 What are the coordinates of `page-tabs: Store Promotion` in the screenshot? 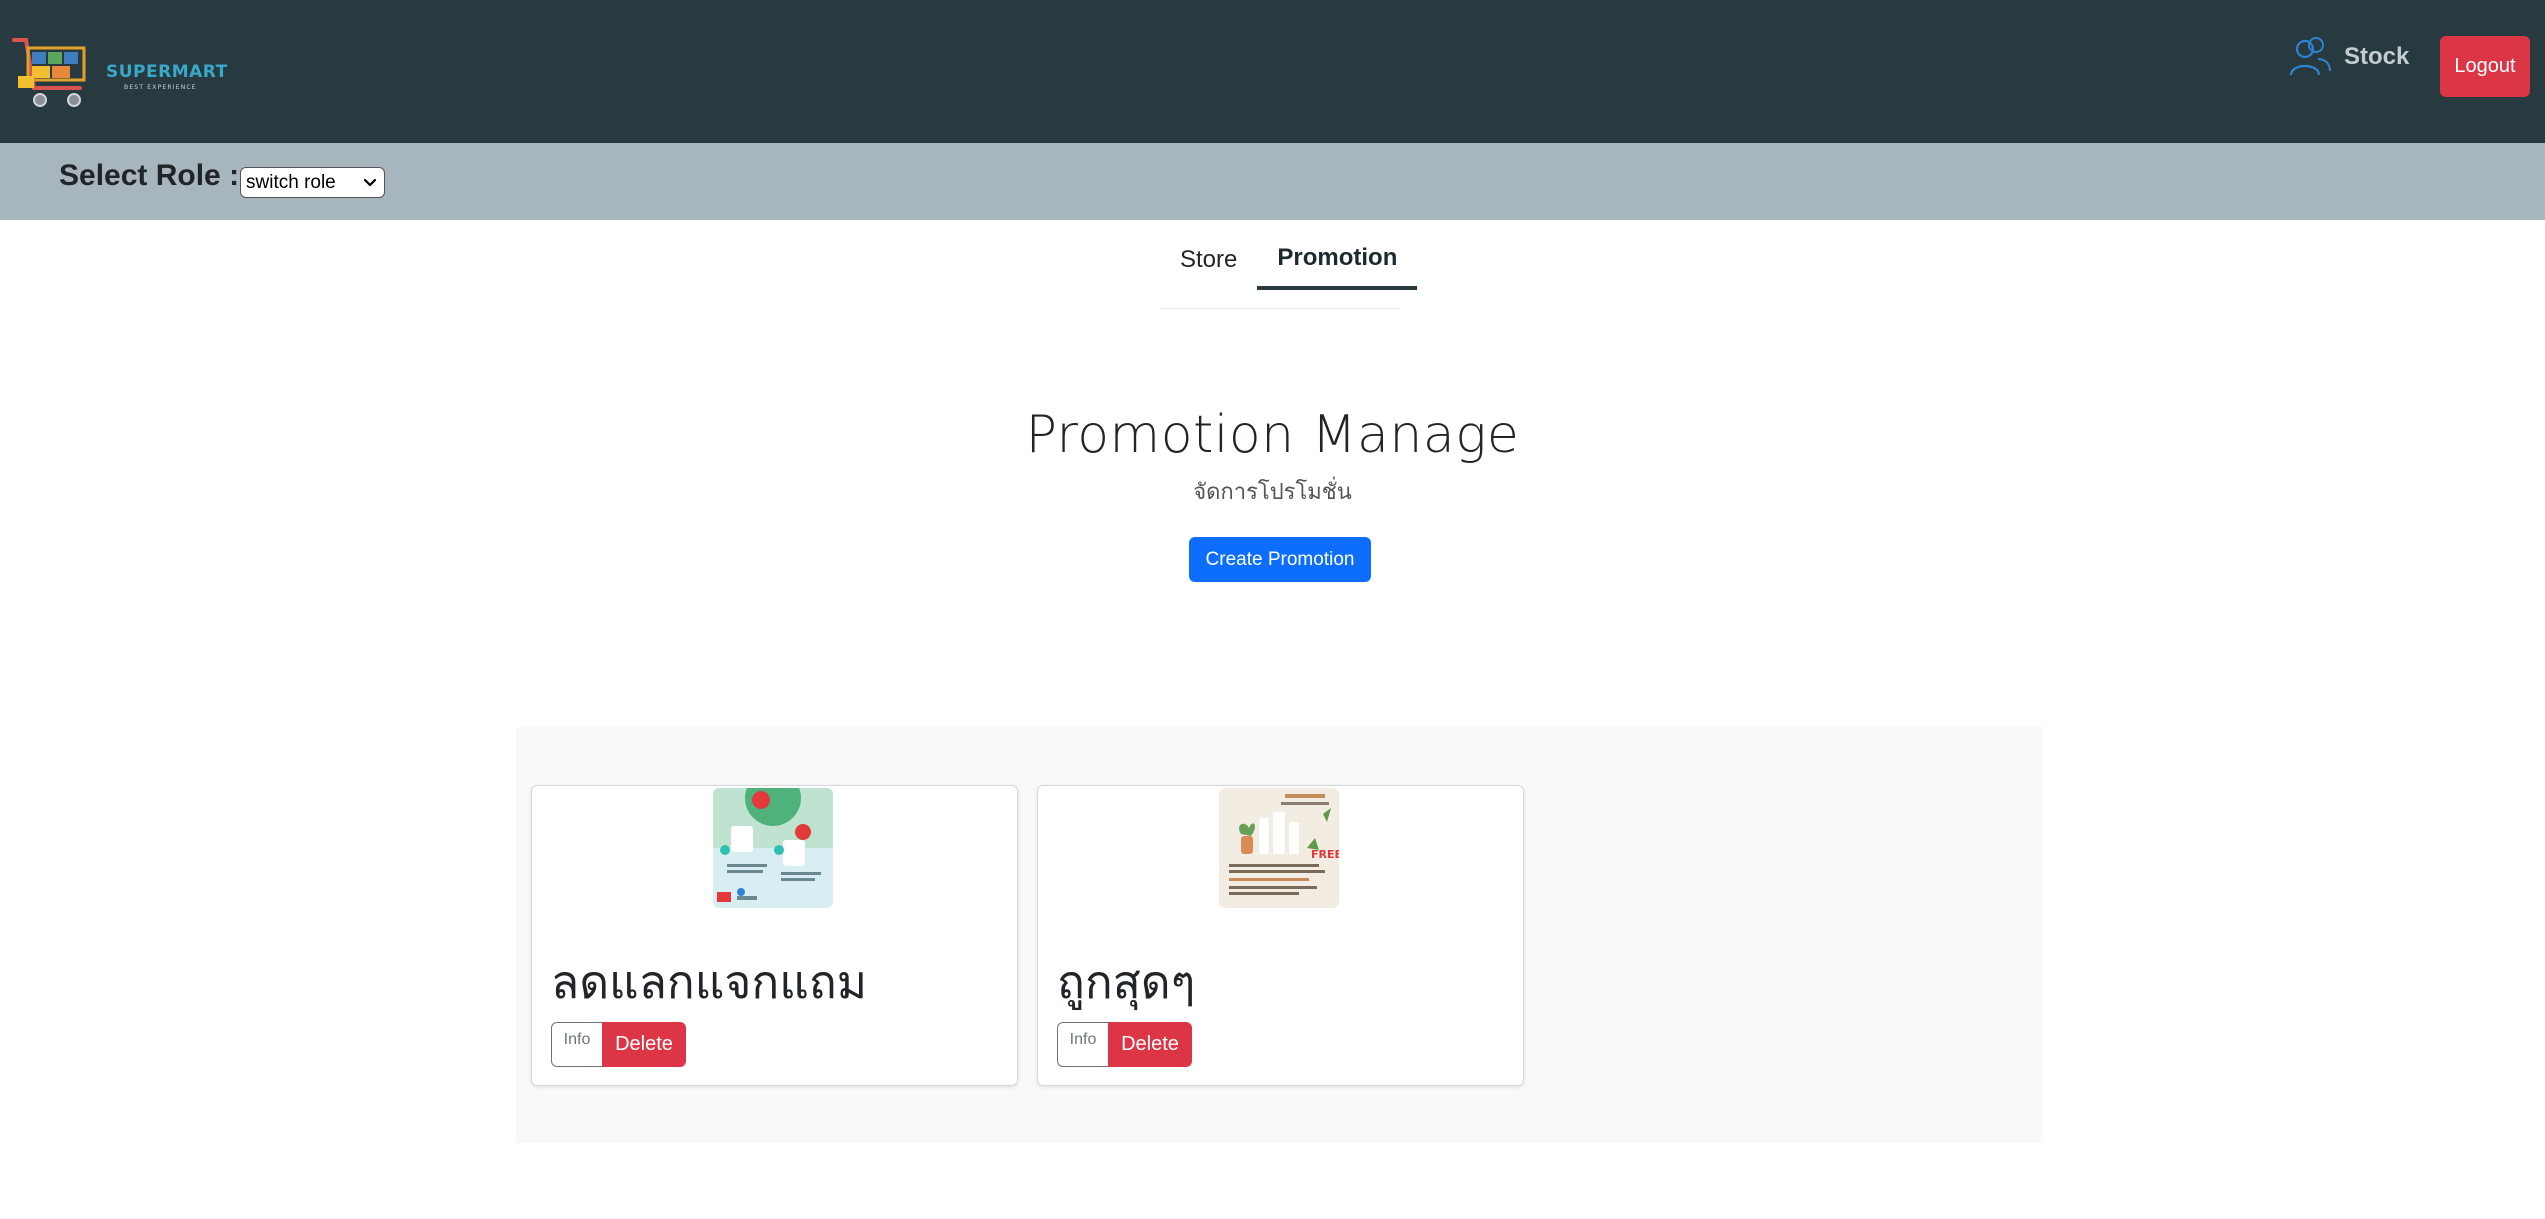 It's located at (1289, 260).